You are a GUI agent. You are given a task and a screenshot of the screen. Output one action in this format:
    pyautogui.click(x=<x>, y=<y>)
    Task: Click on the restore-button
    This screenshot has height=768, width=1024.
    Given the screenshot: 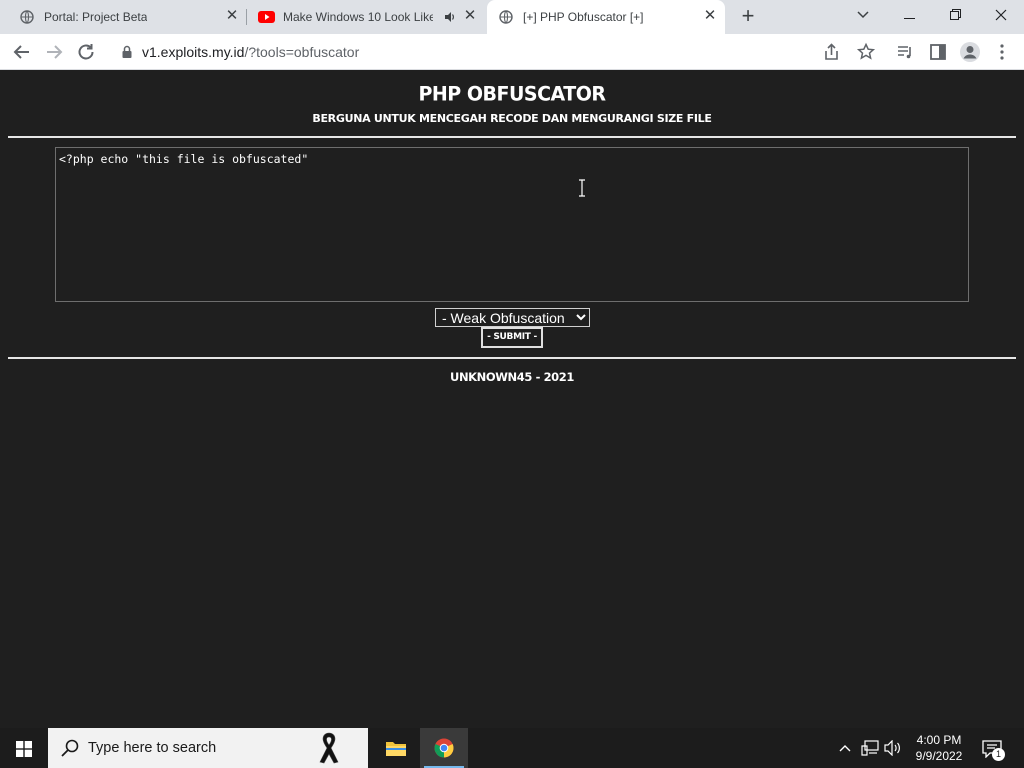 What is the action you would take?
    pyautogui.click(x=955, y=16)
    